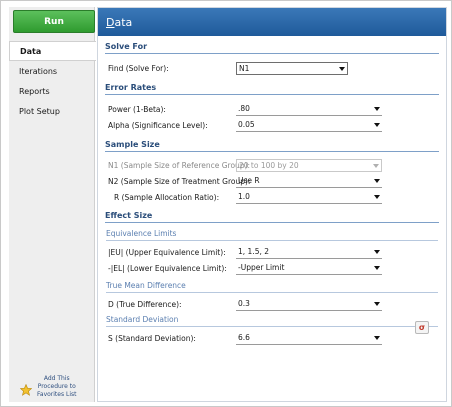 This screenshot has height=407, width=452. What do you see at coordinates (119, 22) in the screenshot?
I see `page-title: Data` at bounding box center [119, 22].